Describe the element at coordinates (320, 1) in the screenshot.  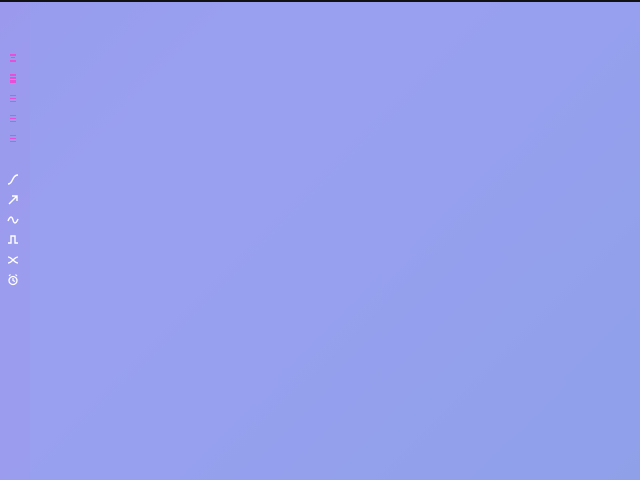
I see `top-strip` at that location.